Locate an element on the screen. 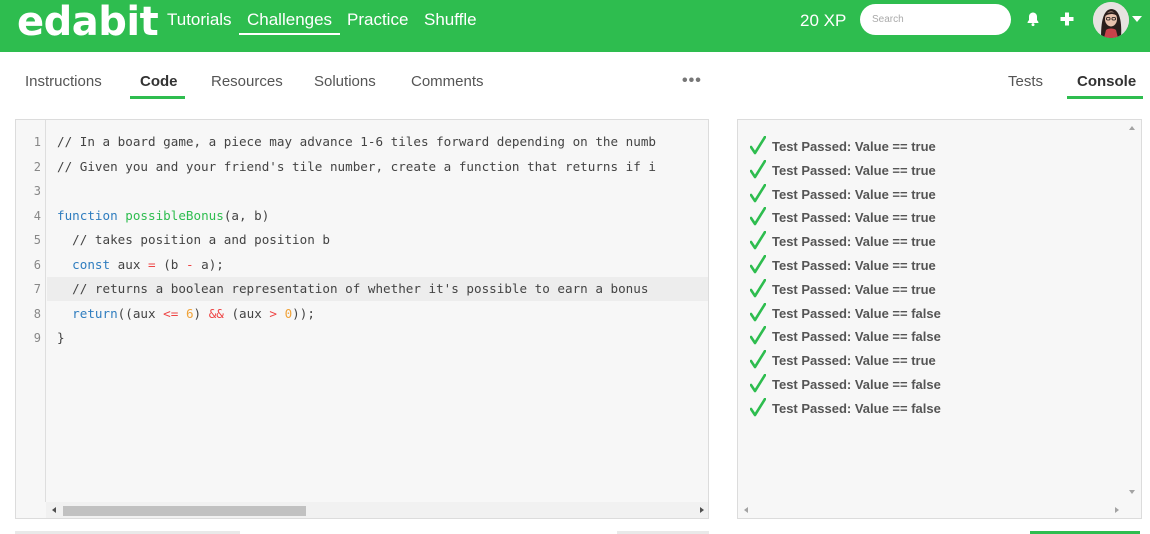 This screenshot has height=534, width=1150. edabit-logo: edabit is located at coordinates (88, 22).